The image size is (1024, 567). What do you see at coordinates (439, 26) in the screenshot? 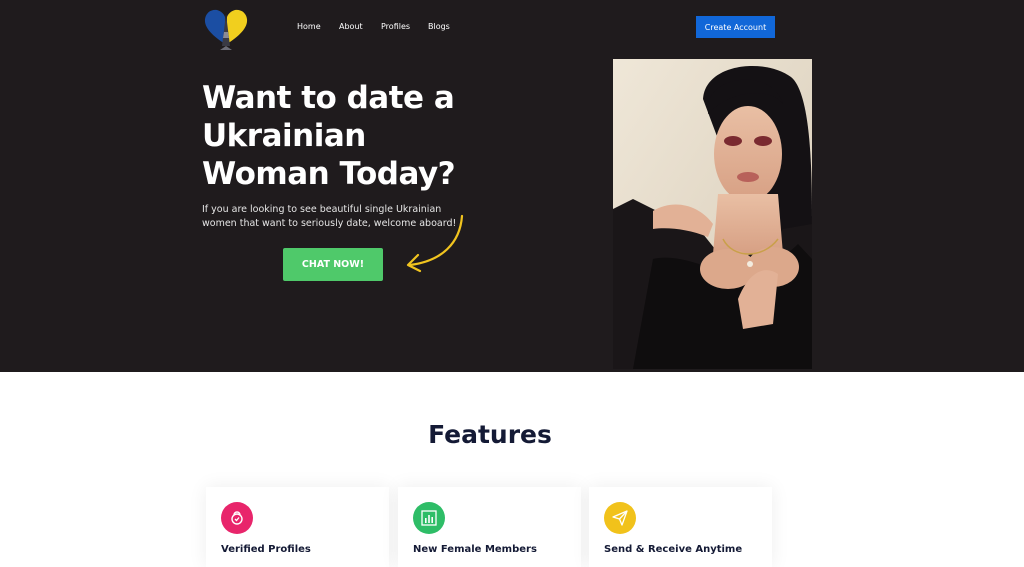
I see `nav-blogs: Blogs` at bounding box center [439, 26].